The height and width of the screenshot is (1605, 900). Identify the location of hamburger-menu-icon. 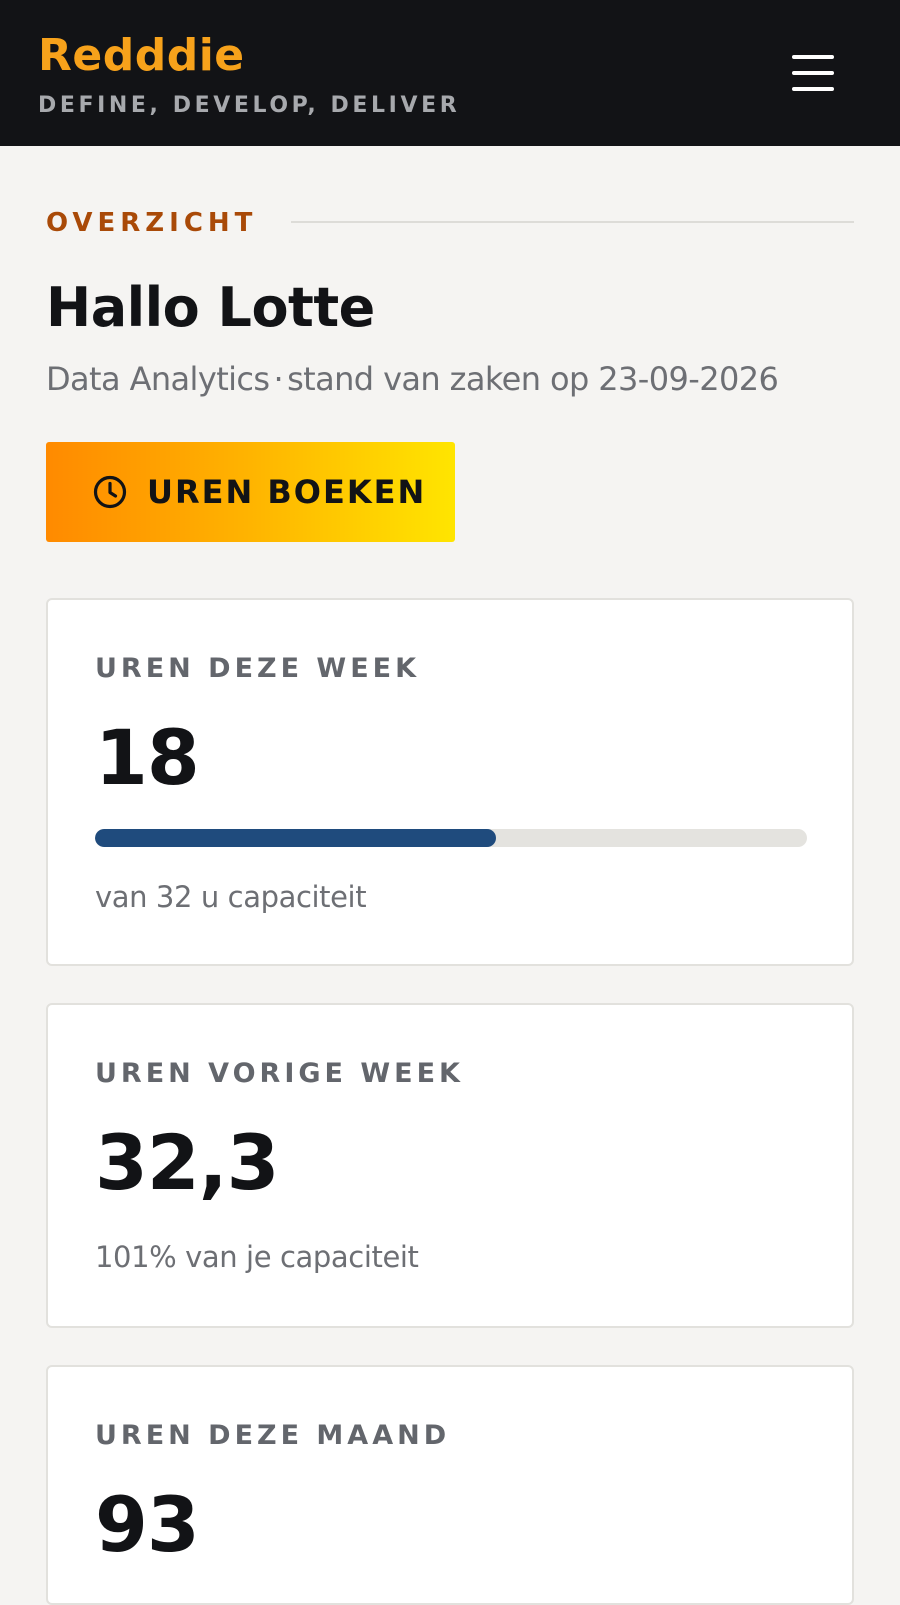
(813, 73).